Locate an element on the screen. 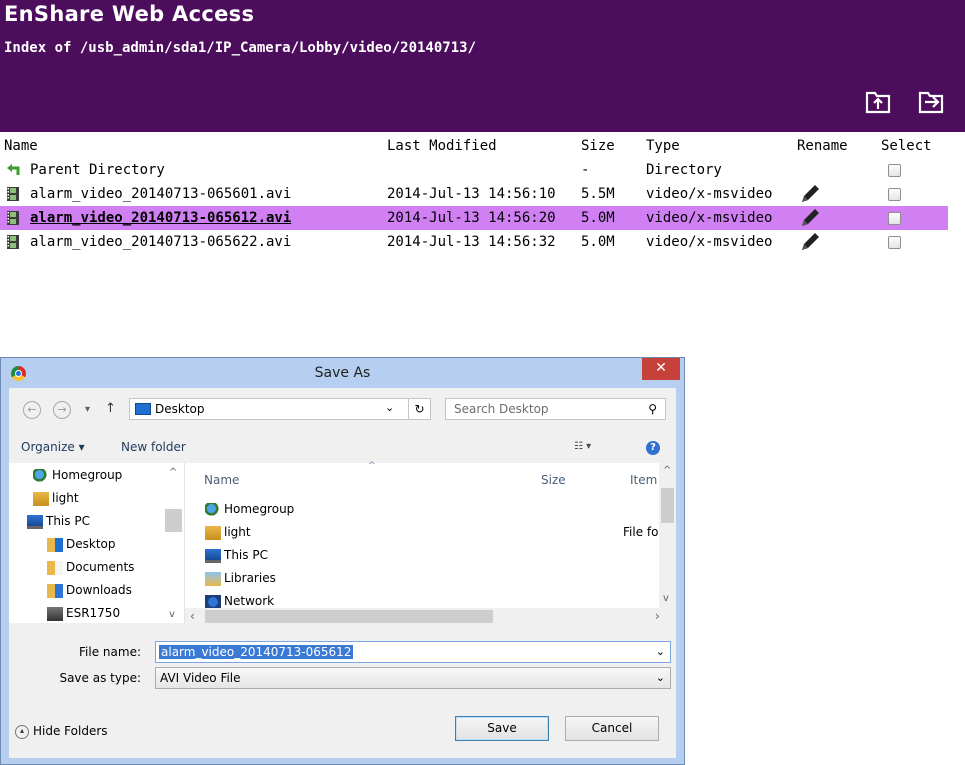 The height and width of the screenshot is (765, 965). nav-label: Documents is located at coordinates (100, 567).